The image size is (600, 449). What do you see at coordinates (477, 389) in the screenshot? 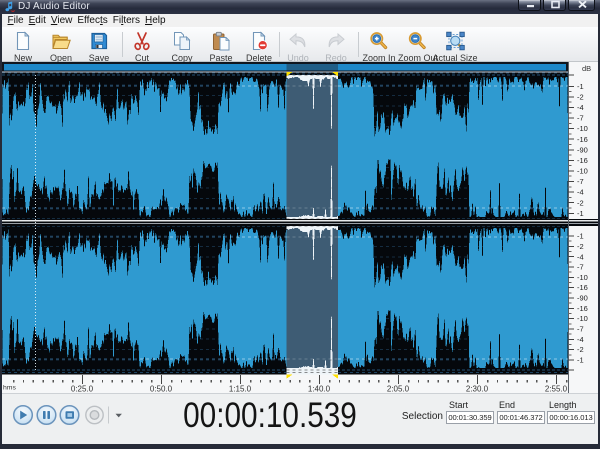
I see `svg-text: 2:30.0` at bounding box center [477, 389].